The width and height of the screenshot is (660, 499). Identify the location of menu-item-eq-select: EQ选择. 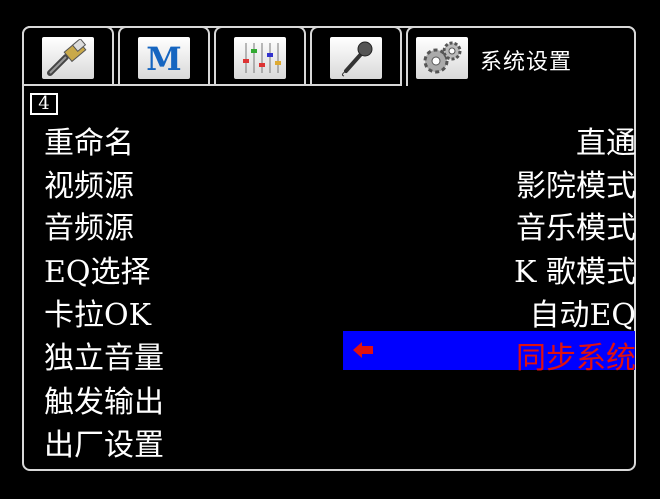
(97, 269).